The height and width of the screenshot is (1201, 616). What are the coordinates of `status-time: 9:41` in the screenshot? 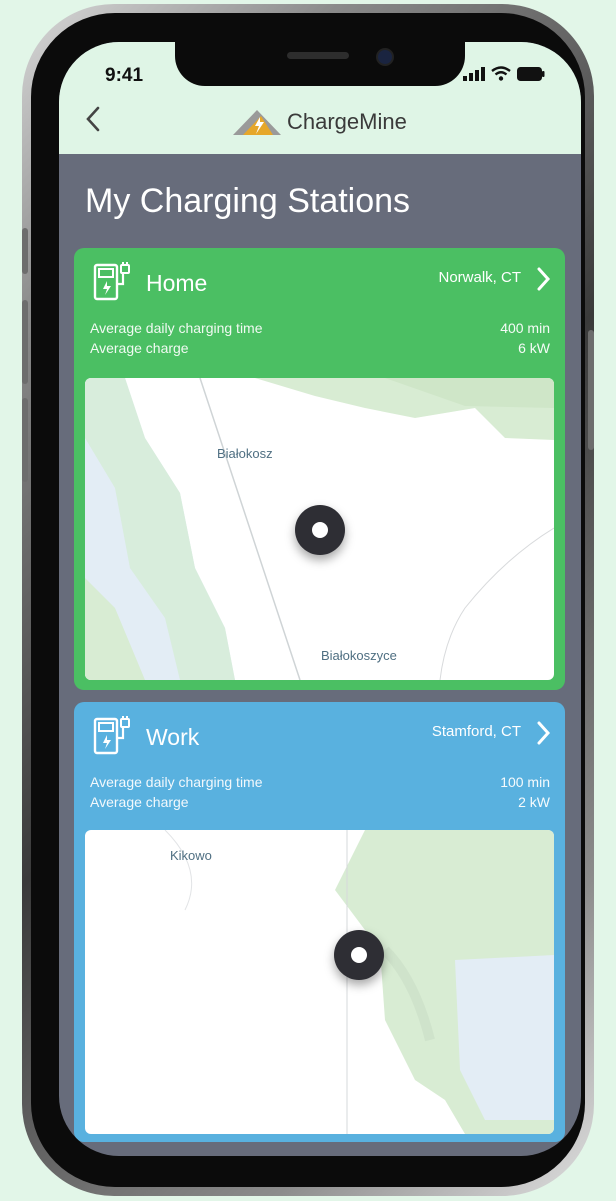 It's located at (124, 75).